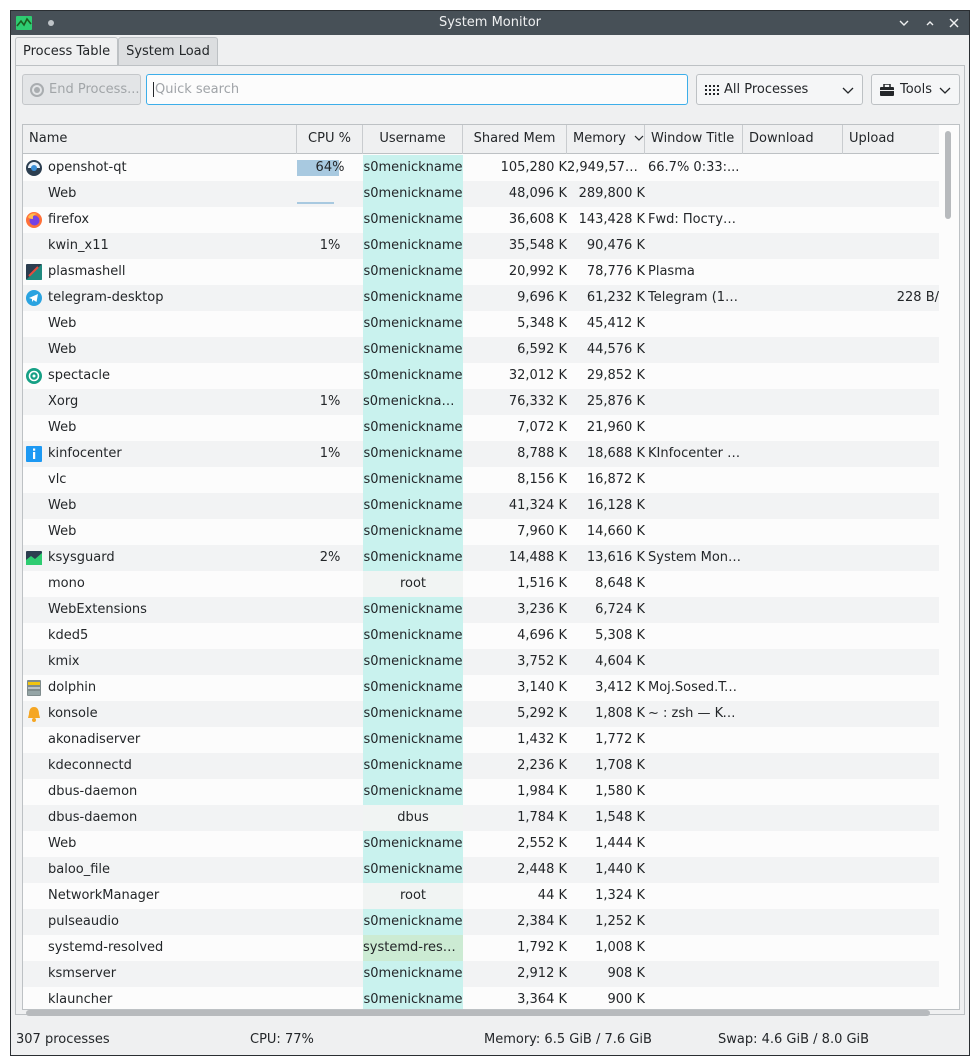 Image resolution: width=980 pixels, height=1064 pixels. Describe the element at coordinates (481, 532) in the screenshot. I see `table-row: Web s0menickname 7,960 K 14,660 K` at that location.